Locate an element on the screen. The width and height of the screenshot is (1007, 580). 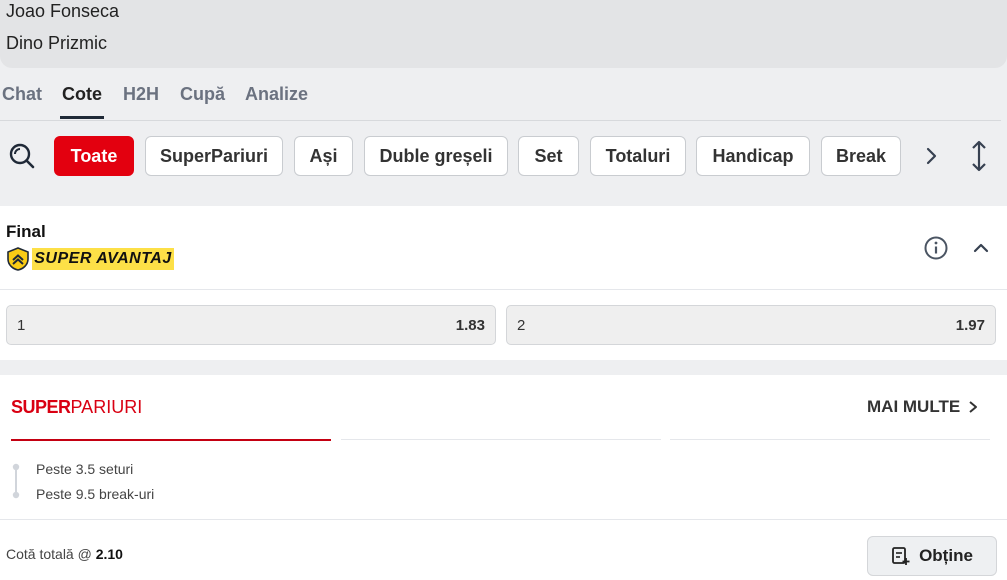
tab-cupa: Cupă is located at coordinates (202, 94).